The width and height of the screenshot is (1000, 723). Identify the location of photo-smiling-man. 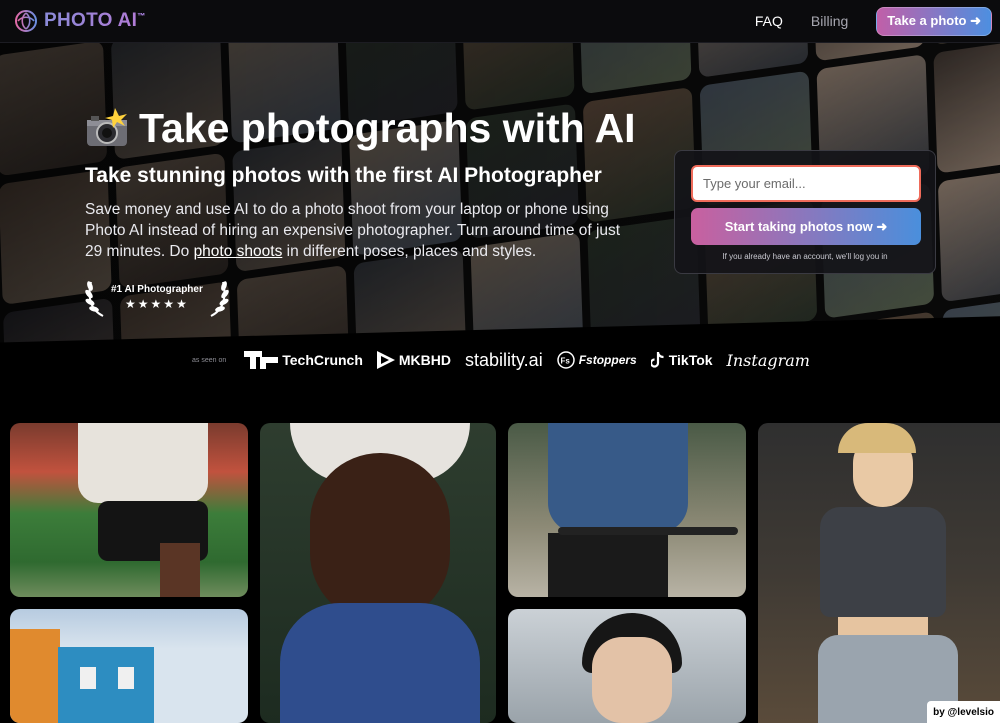
(627, 666).